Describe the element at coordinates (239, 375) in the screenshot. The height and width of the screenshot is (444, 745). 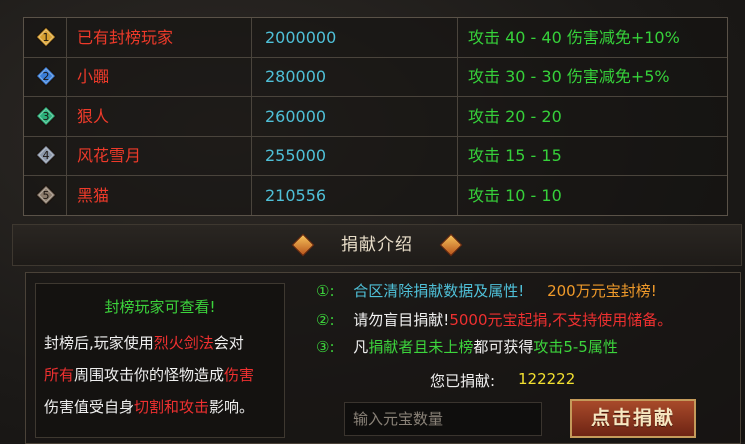
I see `intro-highlight: 伤害` at that location.